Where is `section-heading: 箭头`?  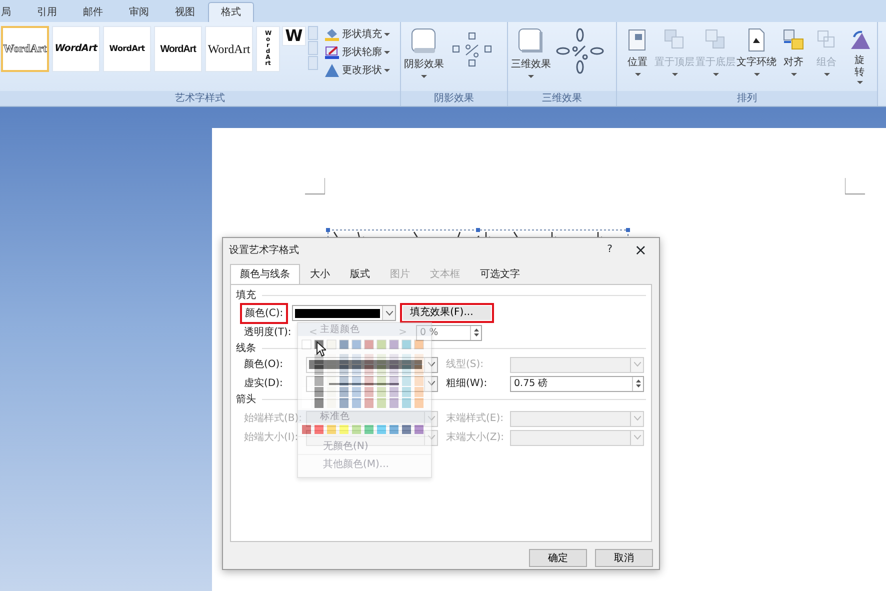
section-heading: 箭头 is located at coordinates (246, 399).